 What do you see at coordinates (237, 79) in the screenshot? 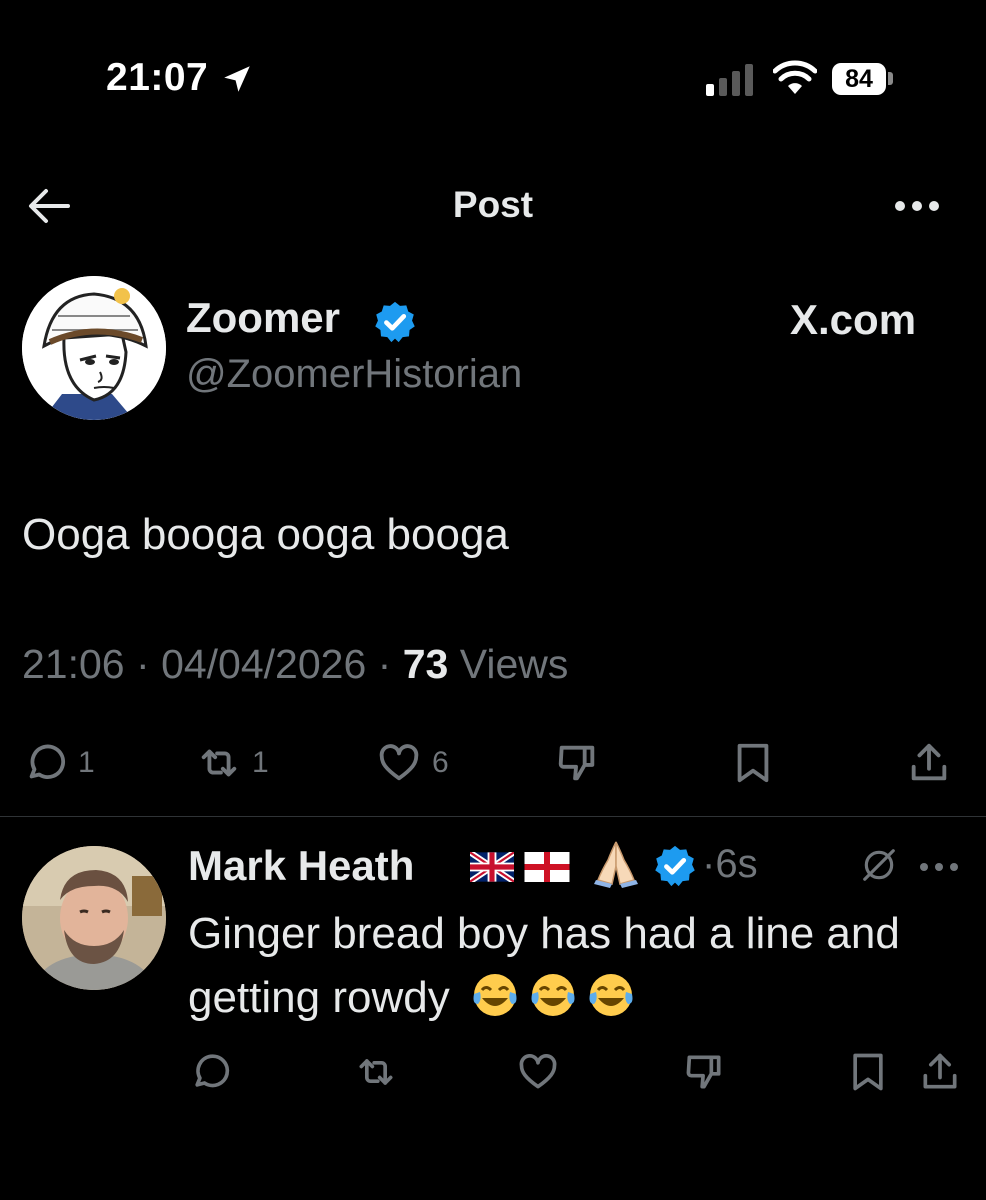
I see `location-arrow-icon` at bounding box center [237, 79].